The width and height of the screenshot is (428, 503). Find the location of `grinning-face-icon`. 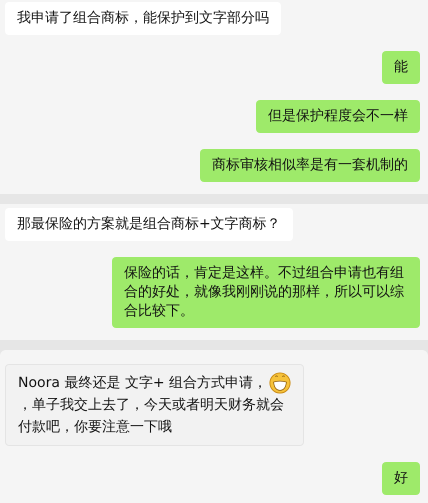

grinning-face-icon is located at coordinates (280, 383).